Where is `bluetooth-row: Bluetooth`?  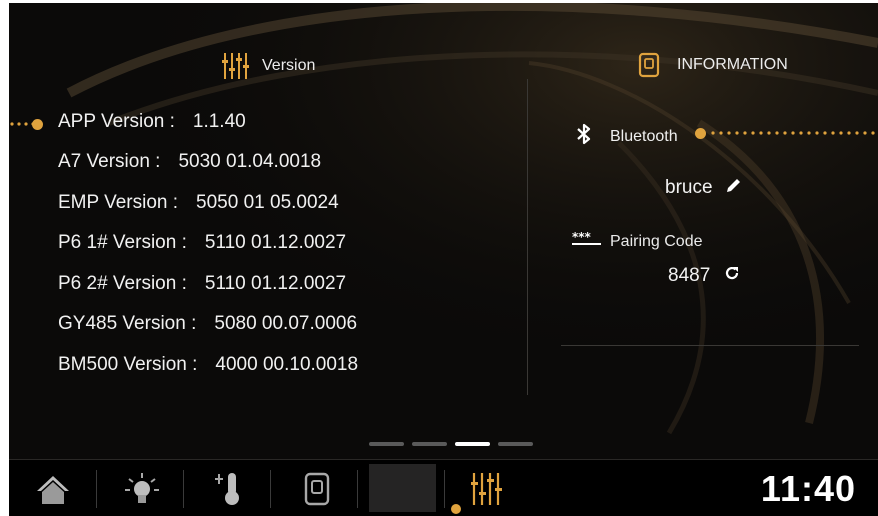 bluetooth-row: Bluetooth is located at coordinates (626, 136).